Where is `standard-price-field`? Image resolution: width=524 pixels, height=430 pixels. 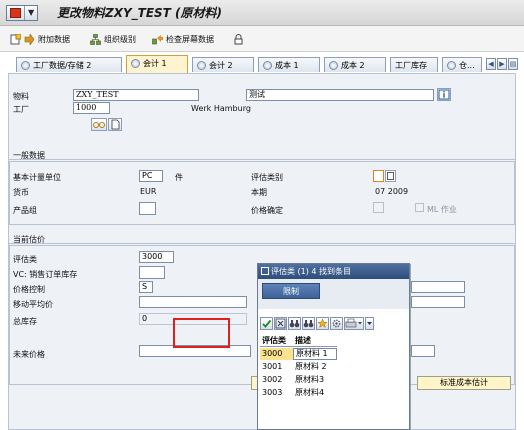
standard-price-field is located at coordinates (438, 302).